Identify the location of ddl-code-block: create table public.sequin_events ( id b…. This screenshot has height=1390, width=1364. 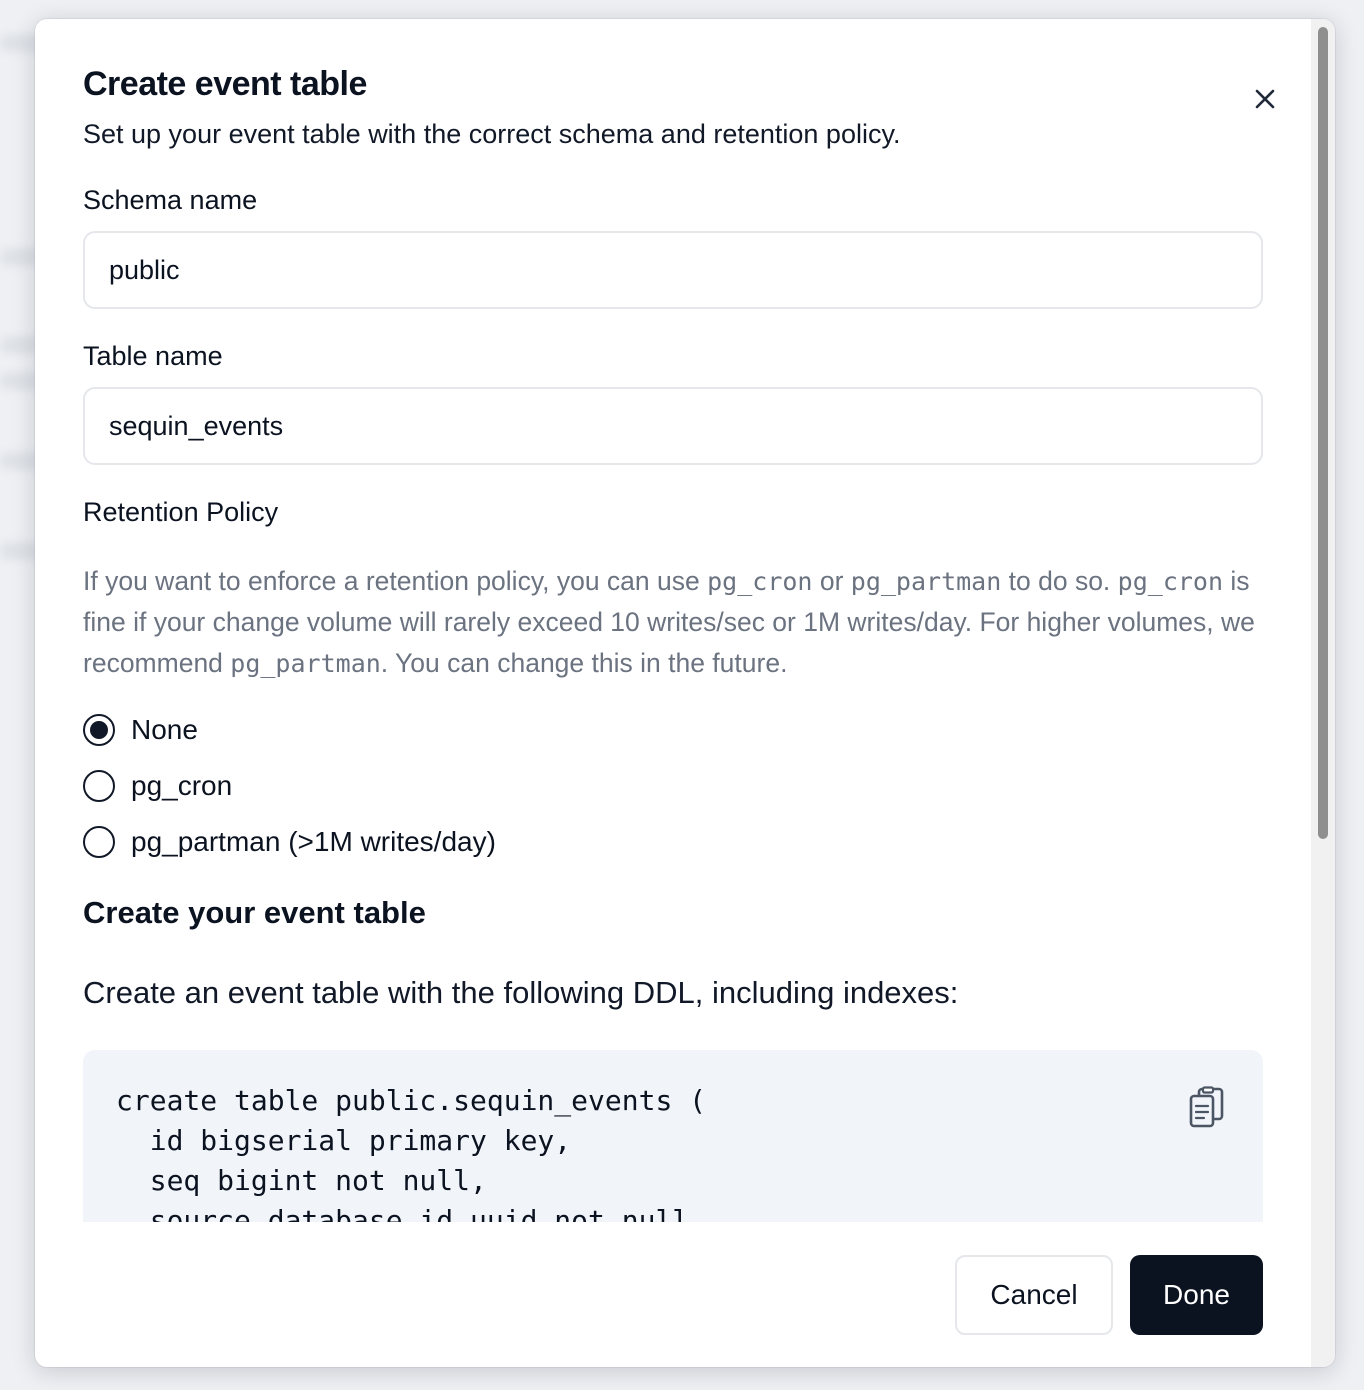
(673, 1136).